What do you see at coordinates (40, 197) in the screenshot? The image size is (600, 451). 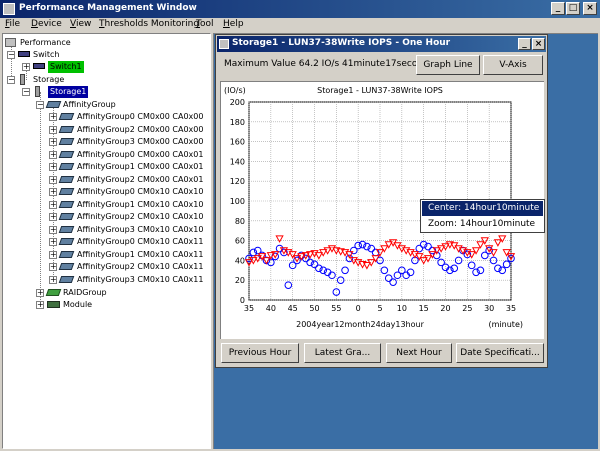 I see `tree-guide` at bounding box center [40, 197].